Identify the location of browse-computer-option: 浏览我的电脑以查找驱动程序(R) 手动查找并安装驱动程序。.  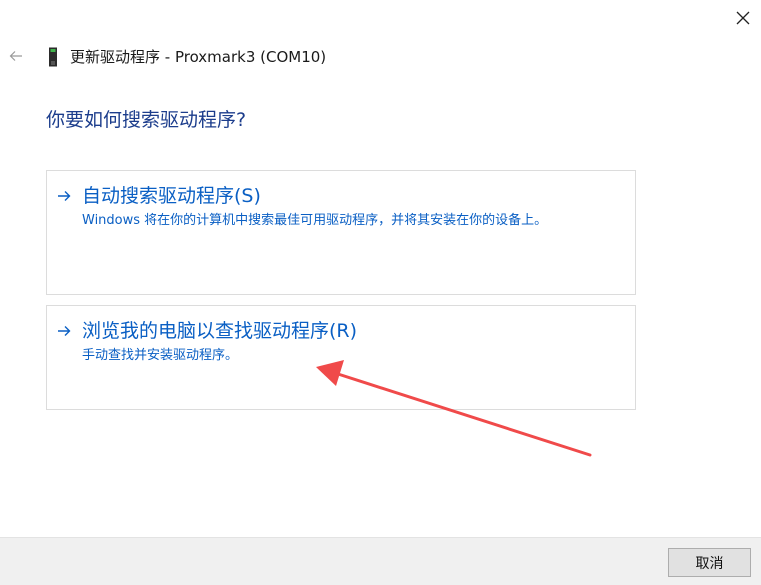
(341, 357).